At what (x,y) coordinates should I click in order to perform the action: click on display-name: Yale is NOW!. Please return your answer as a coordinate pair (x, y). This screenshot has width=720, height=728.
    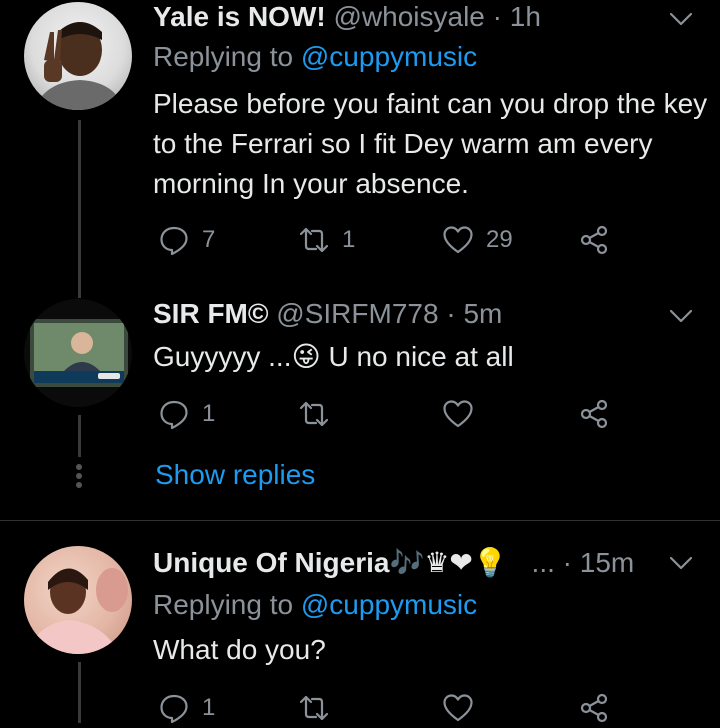
    Looking at the image, I should click on (239, 16).